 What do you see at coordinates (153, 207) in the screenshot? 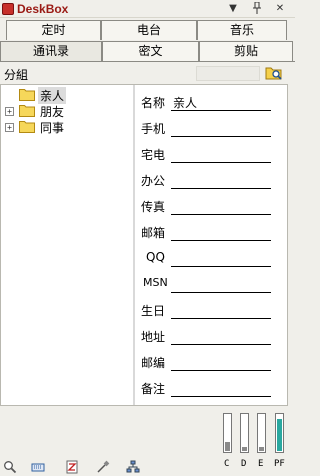
I see `field-label: 传真` at bounding box center [153, 207].